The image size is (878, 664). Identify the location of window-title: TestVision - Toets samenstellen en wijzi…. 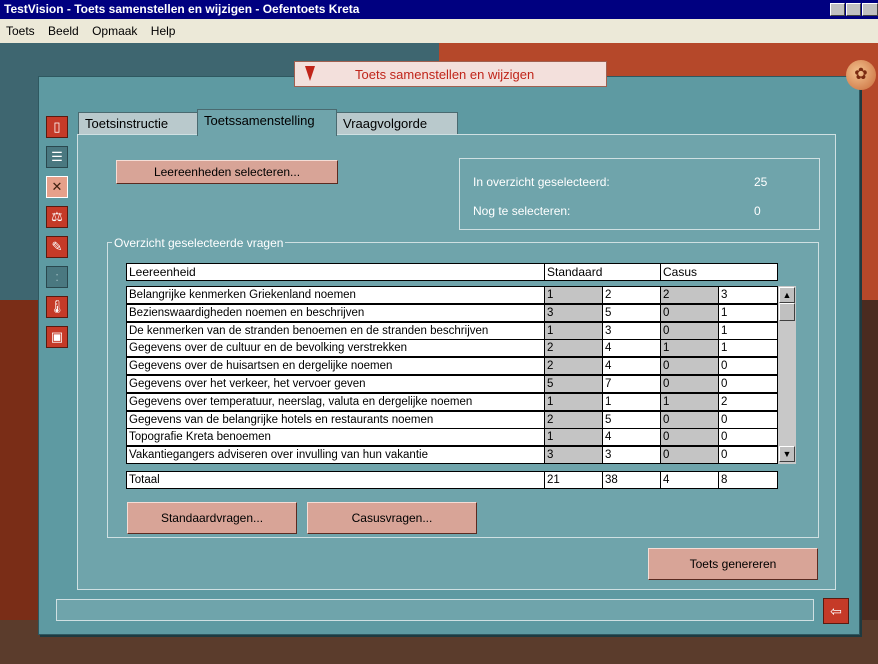
(182, 9).